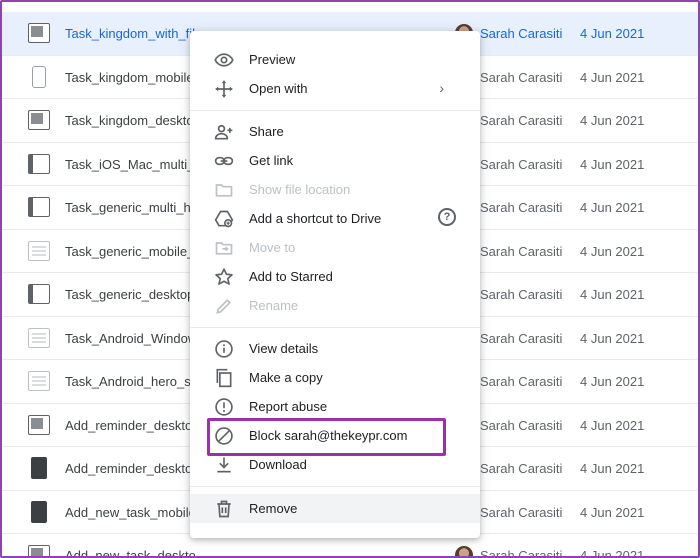 The width and height of the screenshot is (700, 558). I want to click on menu-item-label: Add a shortcut to Drive, so click(315, 218).